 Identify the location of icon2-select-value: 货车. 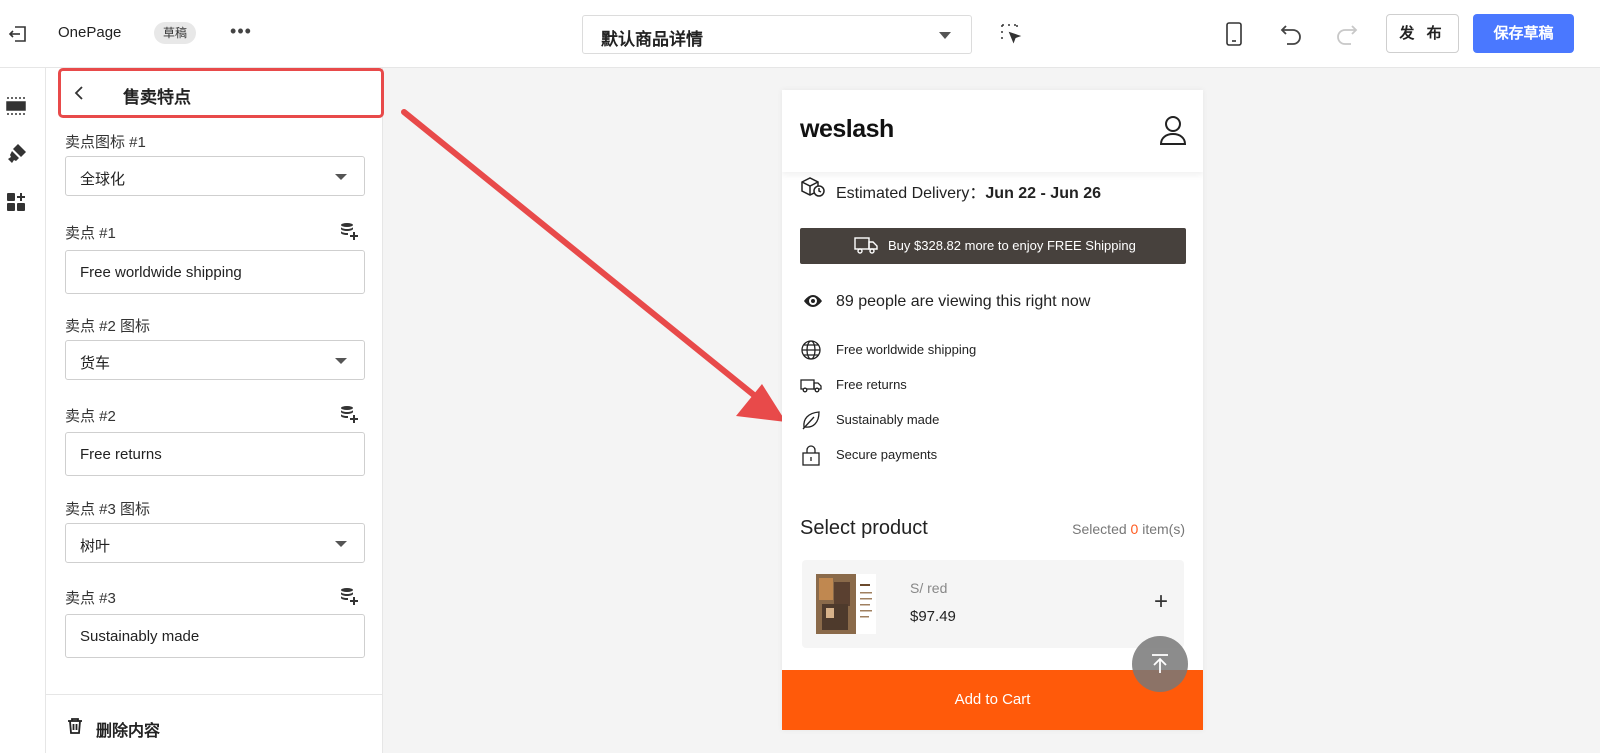
(95, 363).